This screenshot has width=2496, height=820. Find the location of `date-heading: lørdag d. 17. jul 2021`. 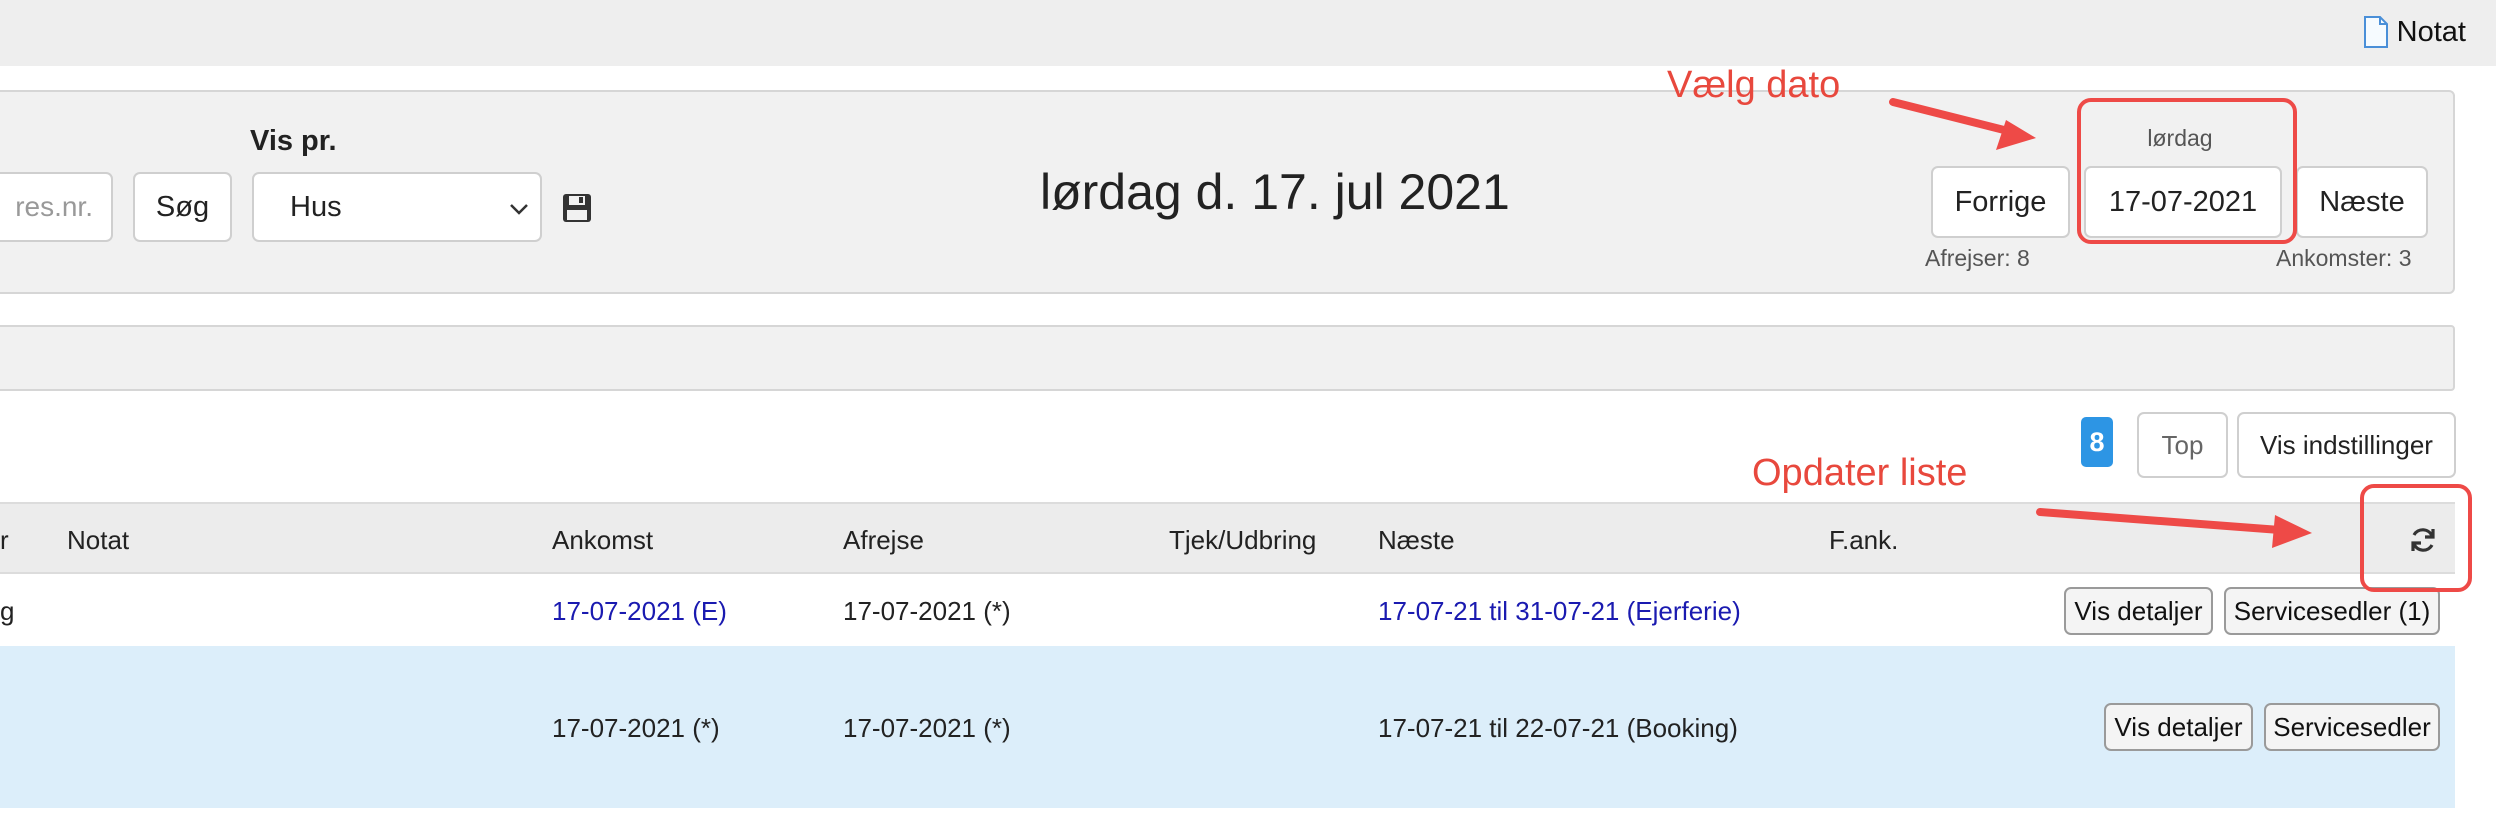

date-heading: lørdag d. 17. jul 2021 is located at coordinates (1275, 192).